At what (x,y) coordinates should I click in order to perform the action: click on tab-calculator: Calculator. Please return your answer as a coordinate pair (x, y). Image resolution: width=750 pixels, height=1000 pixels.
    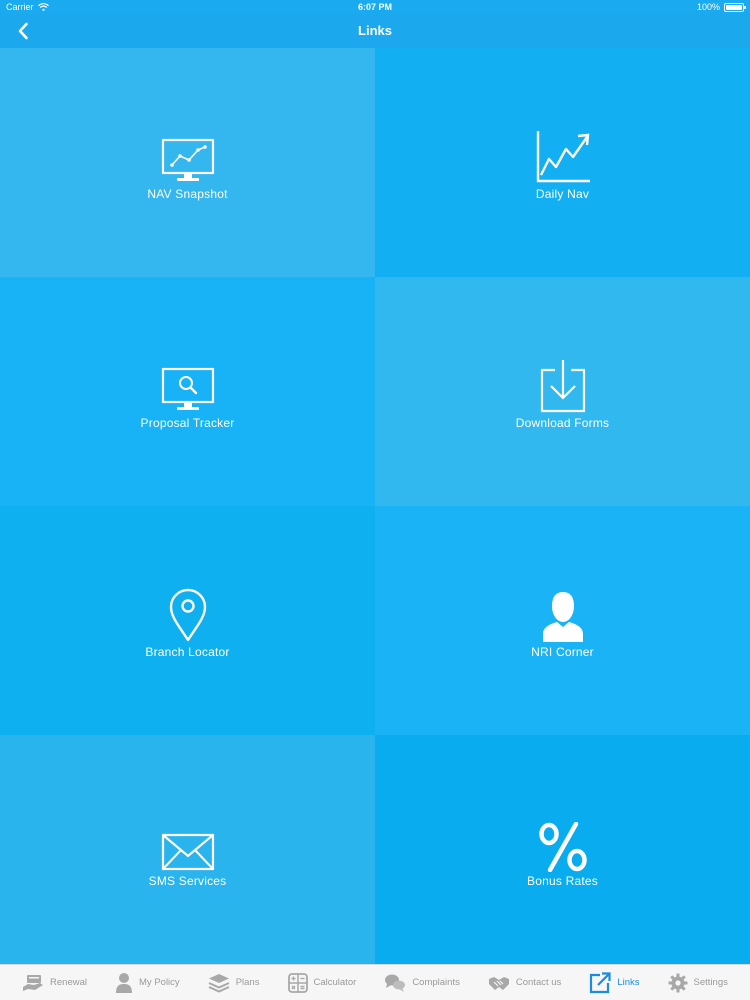
    Looking at the image, I should click on (322, 982).